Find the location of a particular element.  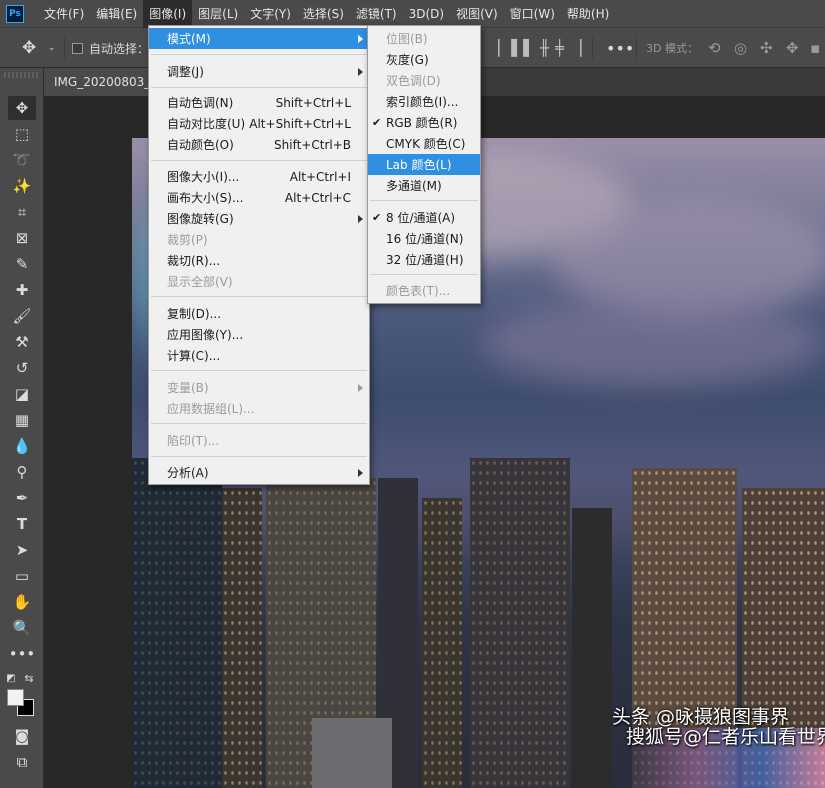

menu-view: 视图(V) is located at coordinates (477, 14).